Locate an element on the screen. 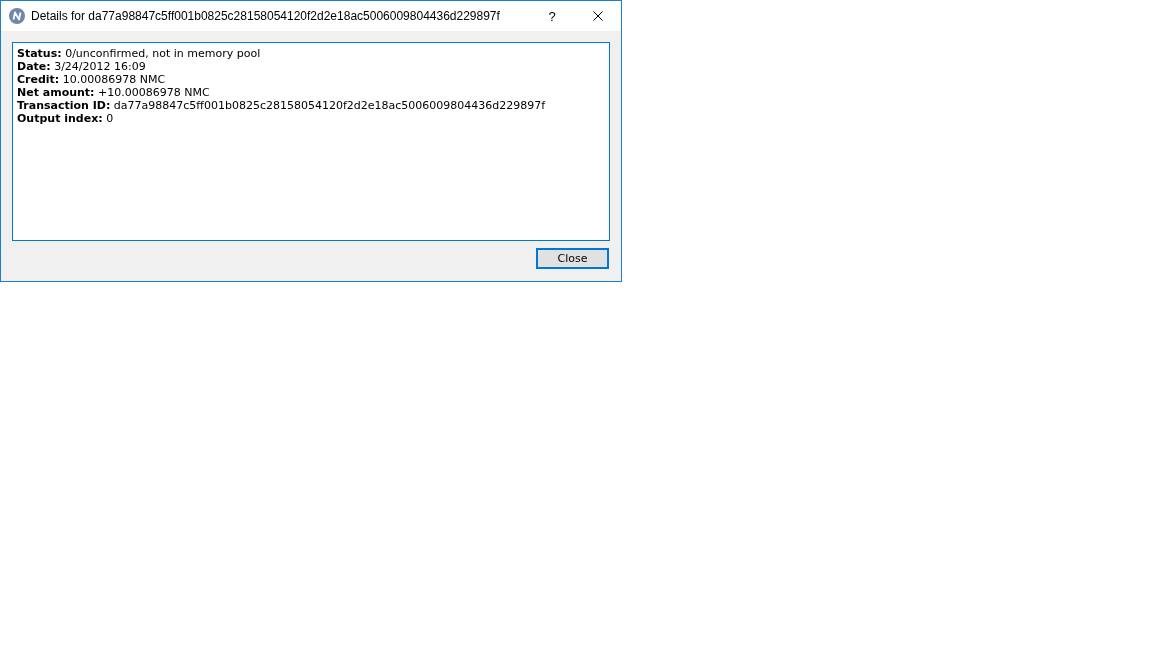 The height and width of the screenshot is (648, 1152). app-logo-icon is located at coordinates (17, 16).